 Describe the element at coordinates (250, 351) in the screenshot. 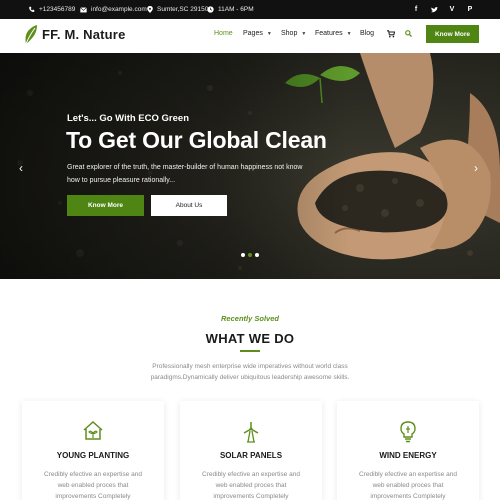

I see `title-underline` at that location.